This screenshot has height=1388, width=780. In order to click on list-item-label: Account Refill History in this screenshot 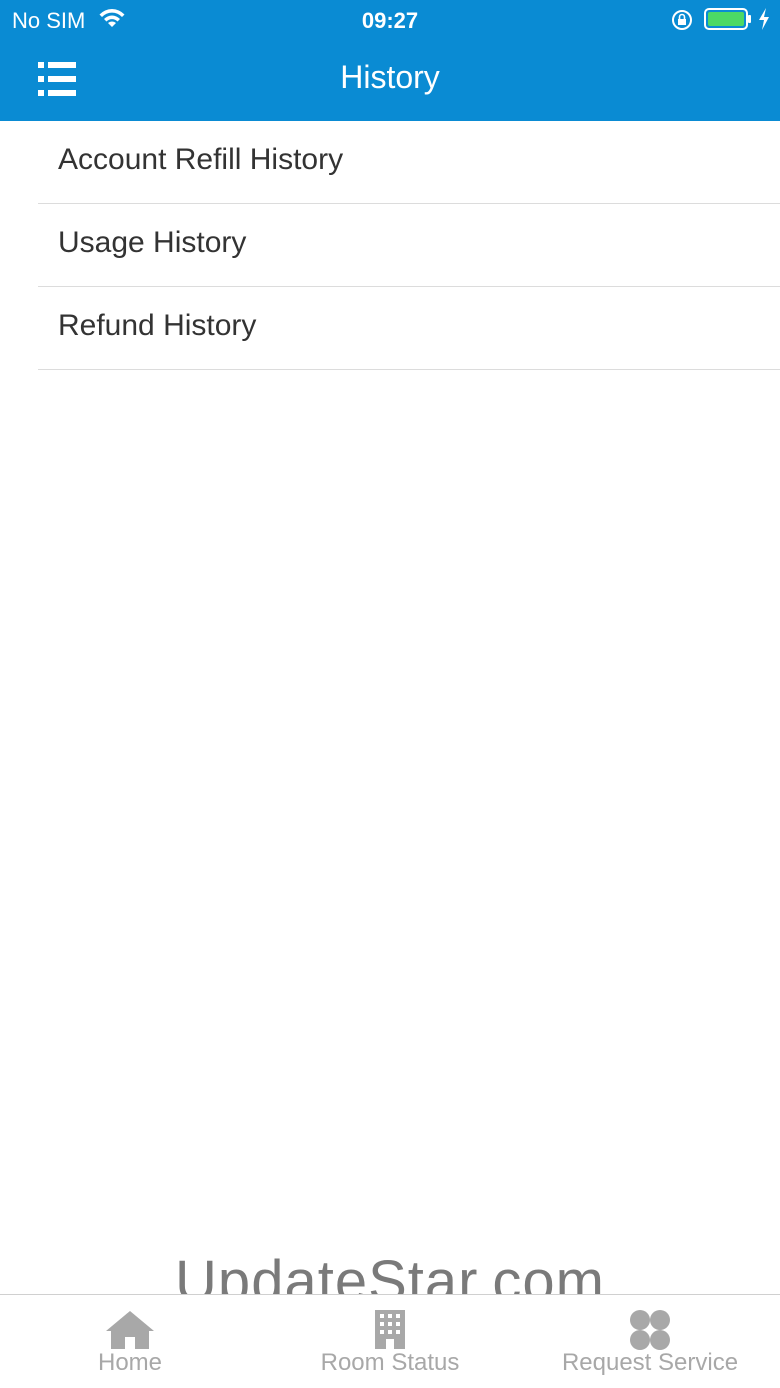, I will do `click(201, 159)`.